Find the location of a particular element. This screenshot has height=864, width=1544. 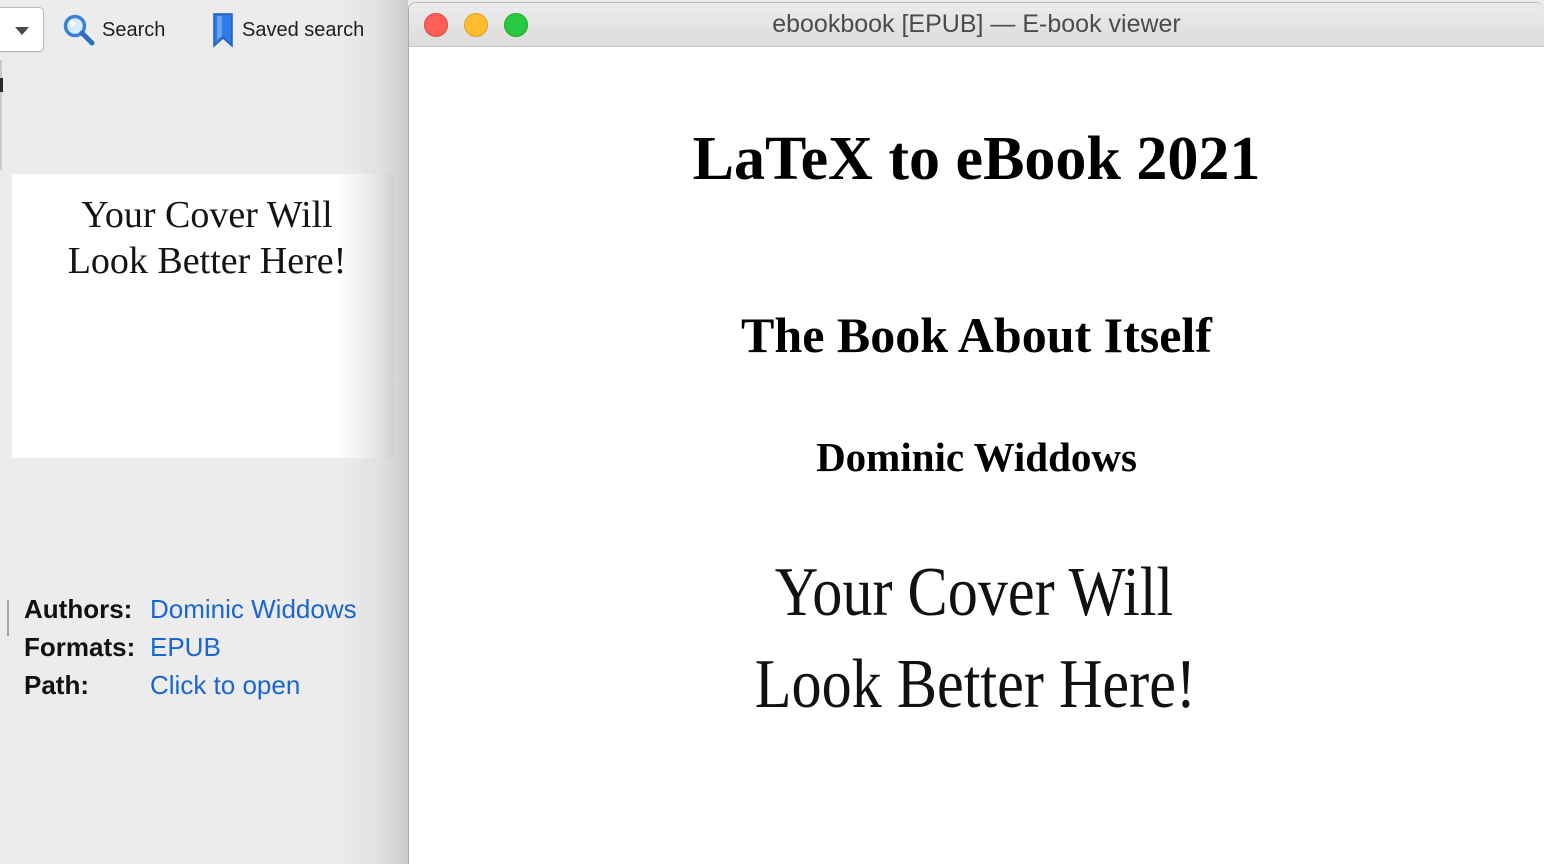

splitter-handle is located at coordinates (8, 618).